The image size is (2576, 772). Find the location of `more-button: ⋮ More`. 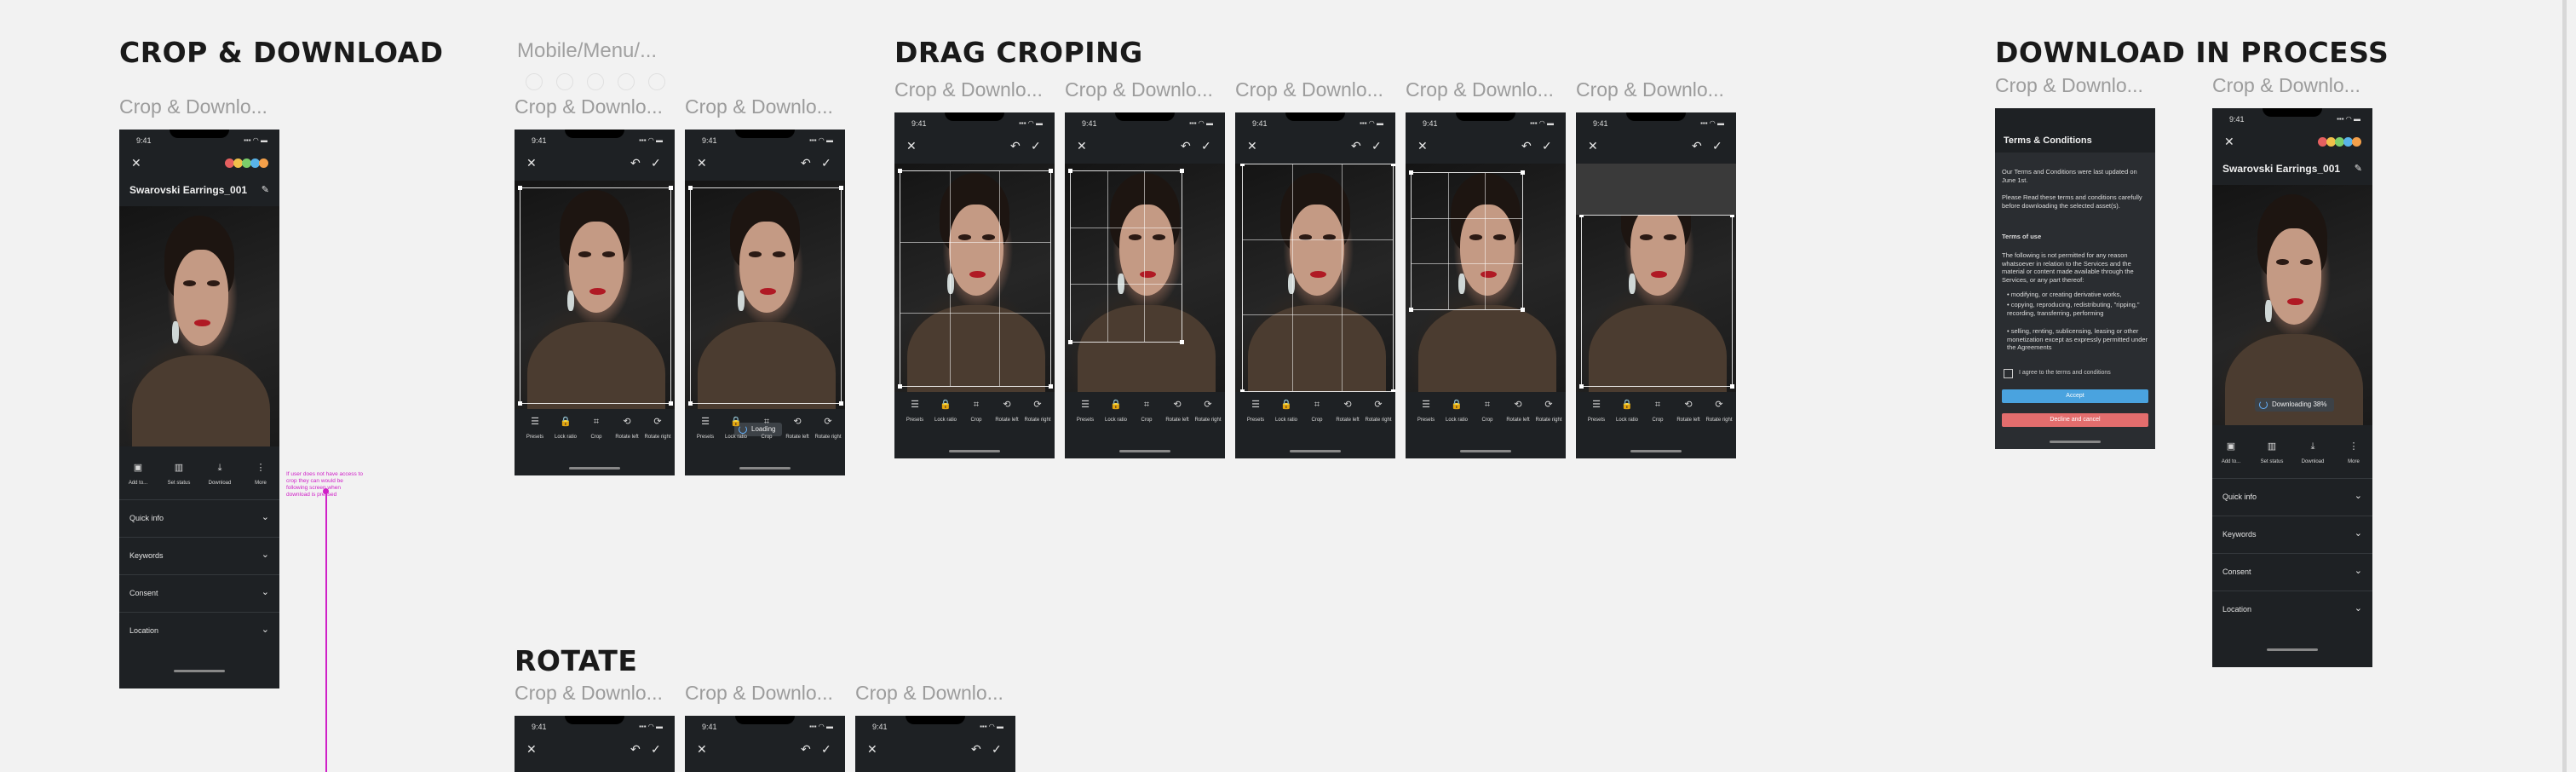

more-button: ⋮ More is located at coordinates (2354, 453).